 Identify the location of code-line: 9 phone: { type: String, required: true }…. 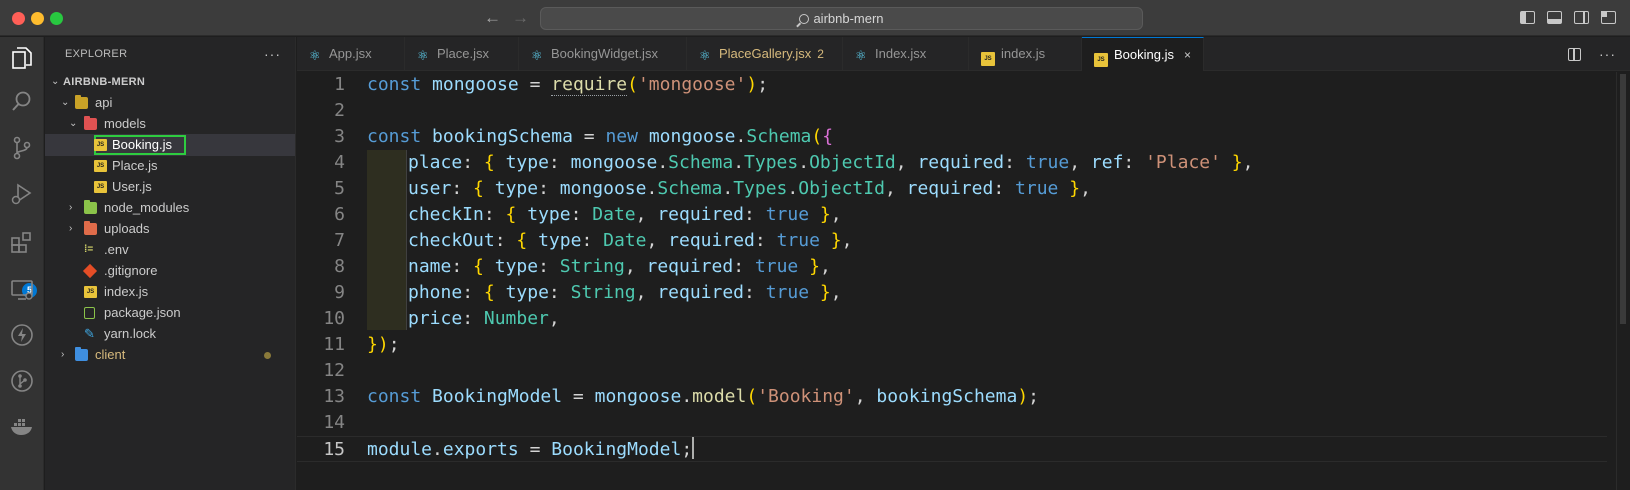
(952, 293).